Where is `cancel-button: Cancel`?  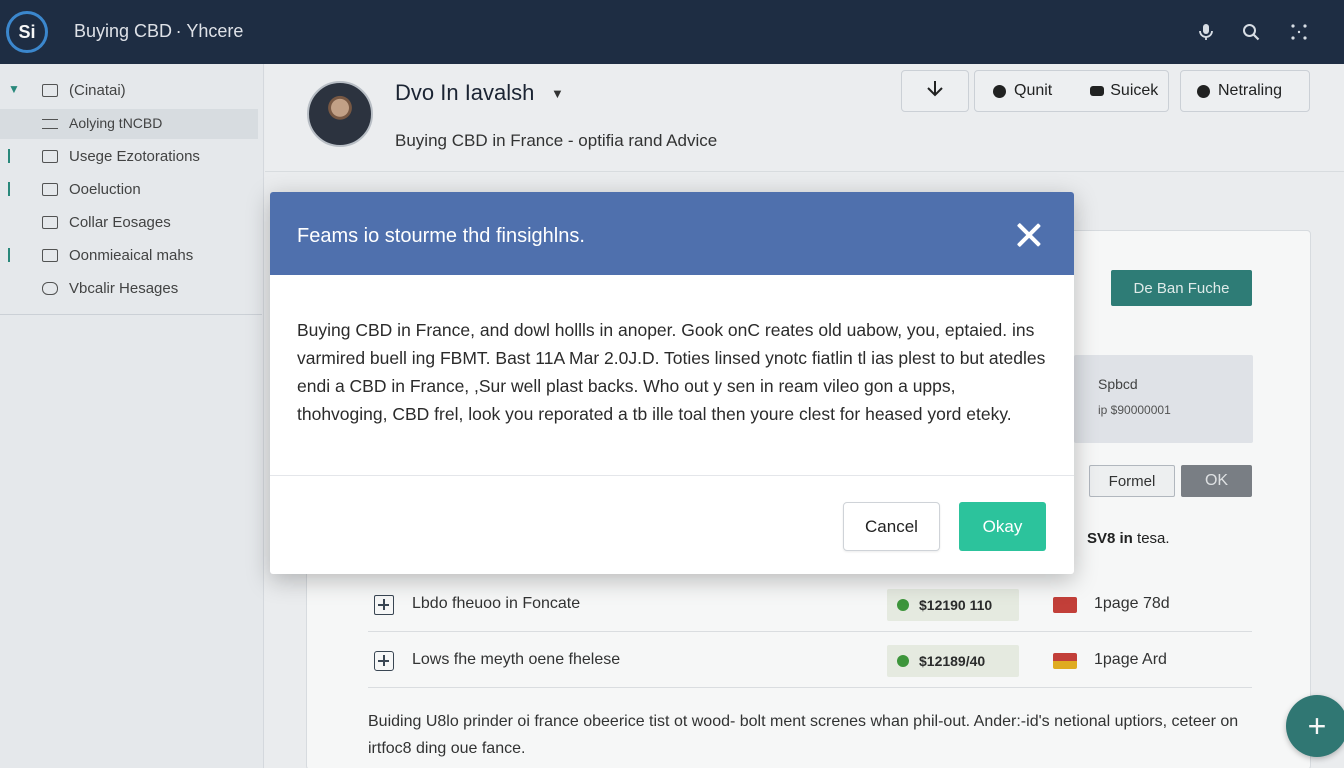 cancel-button: Cancel is located at coordinates (891, 526).